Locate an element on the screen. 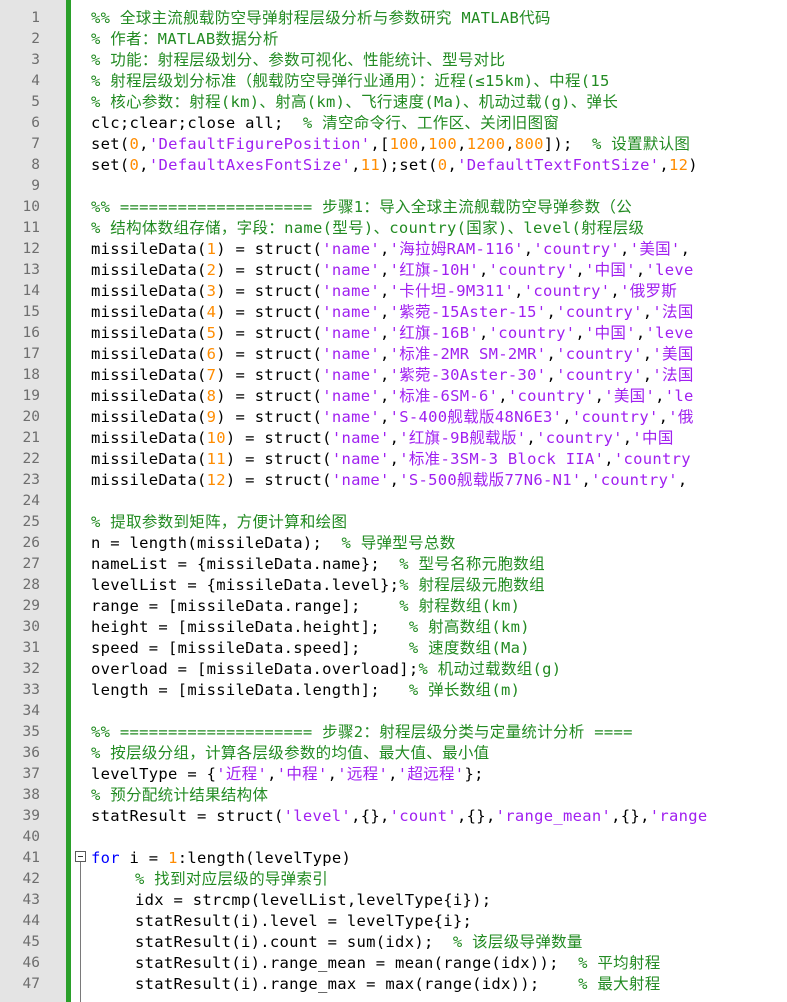 This screenshot has width=787, height=1002. text-token: :length(levelType) is located at coordinates (264, 858).